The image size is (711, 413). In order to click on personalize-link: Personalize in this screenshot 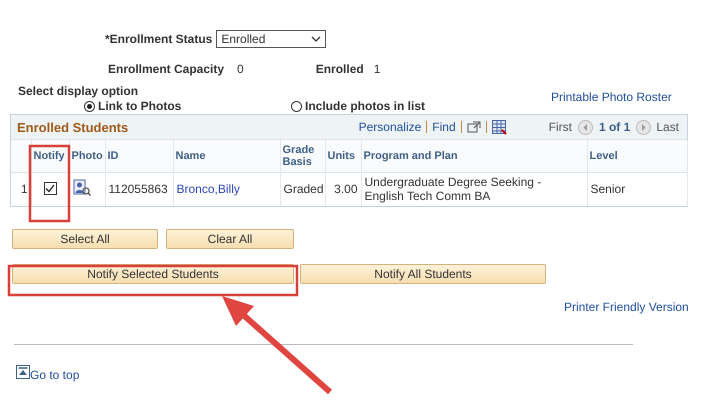, I will do `click(390, 127)`.